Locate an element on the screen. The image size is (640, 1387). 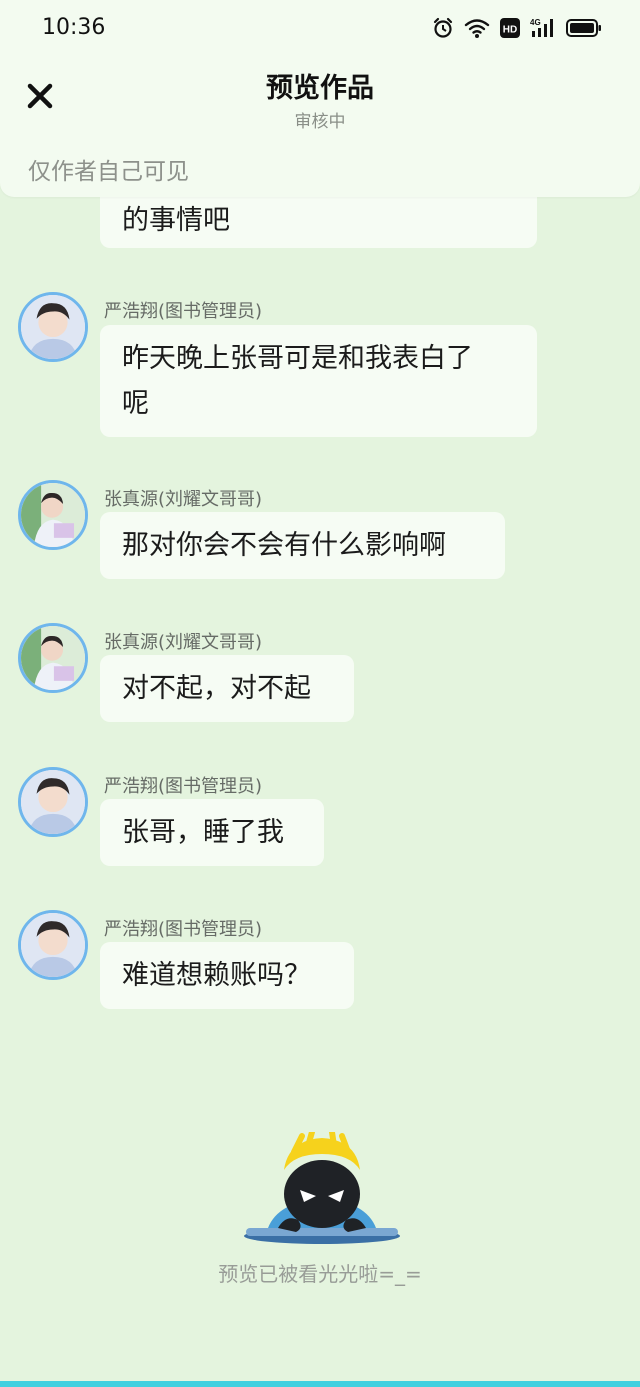
message-bubble: 难道想赖账吗？ is located at coordinates (227, 975).